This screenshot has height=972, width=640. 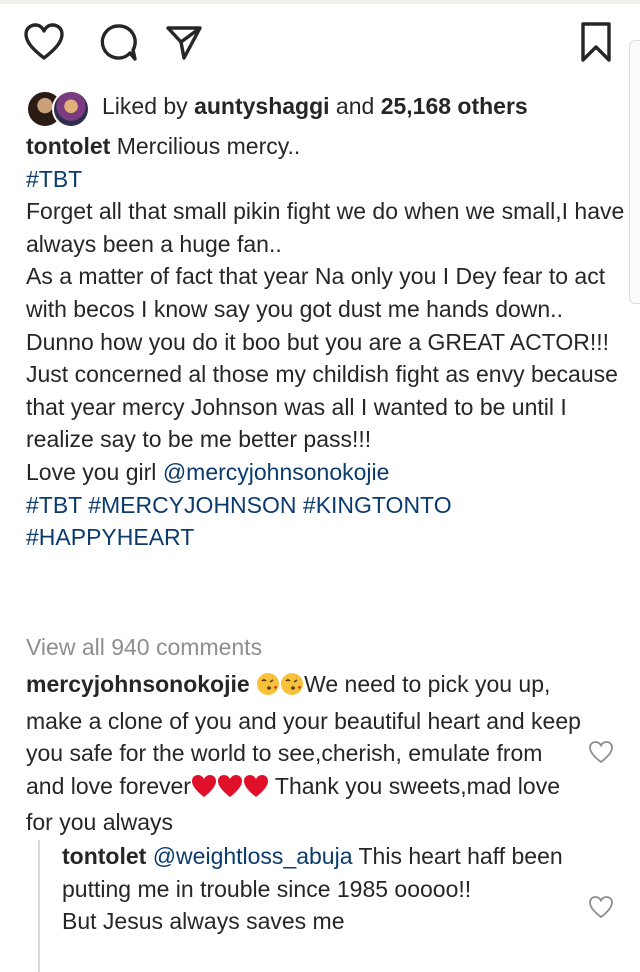 I want to click on like-button, so click(x=44, y=42).